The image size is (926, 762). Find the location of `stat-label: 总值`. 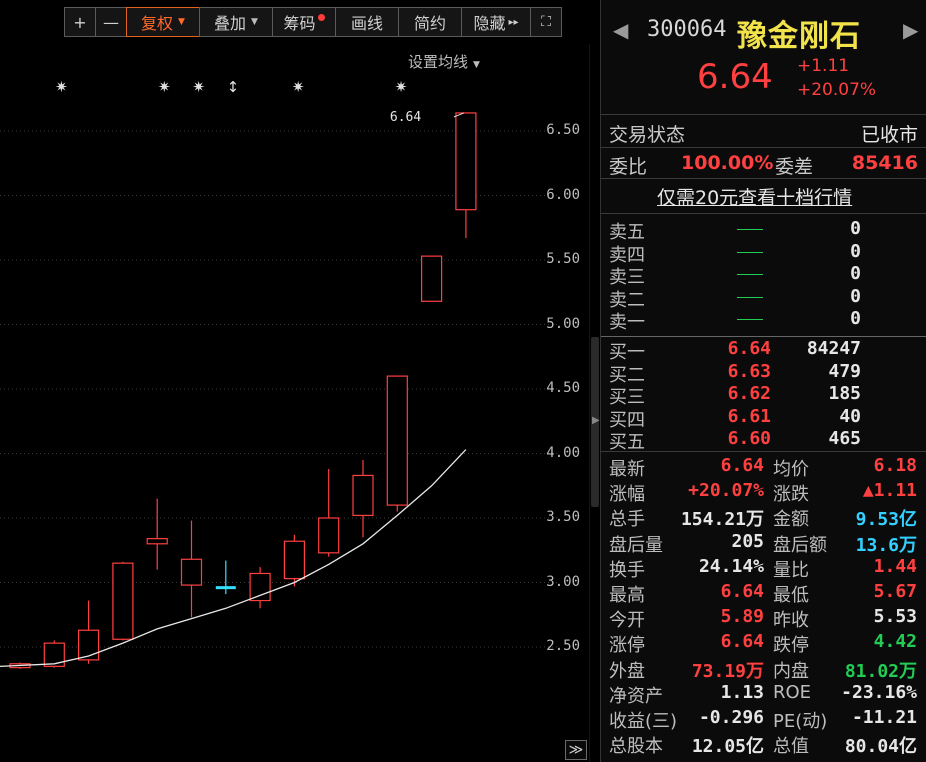

stat-label: 总值 is located at coordinates (791, 747).